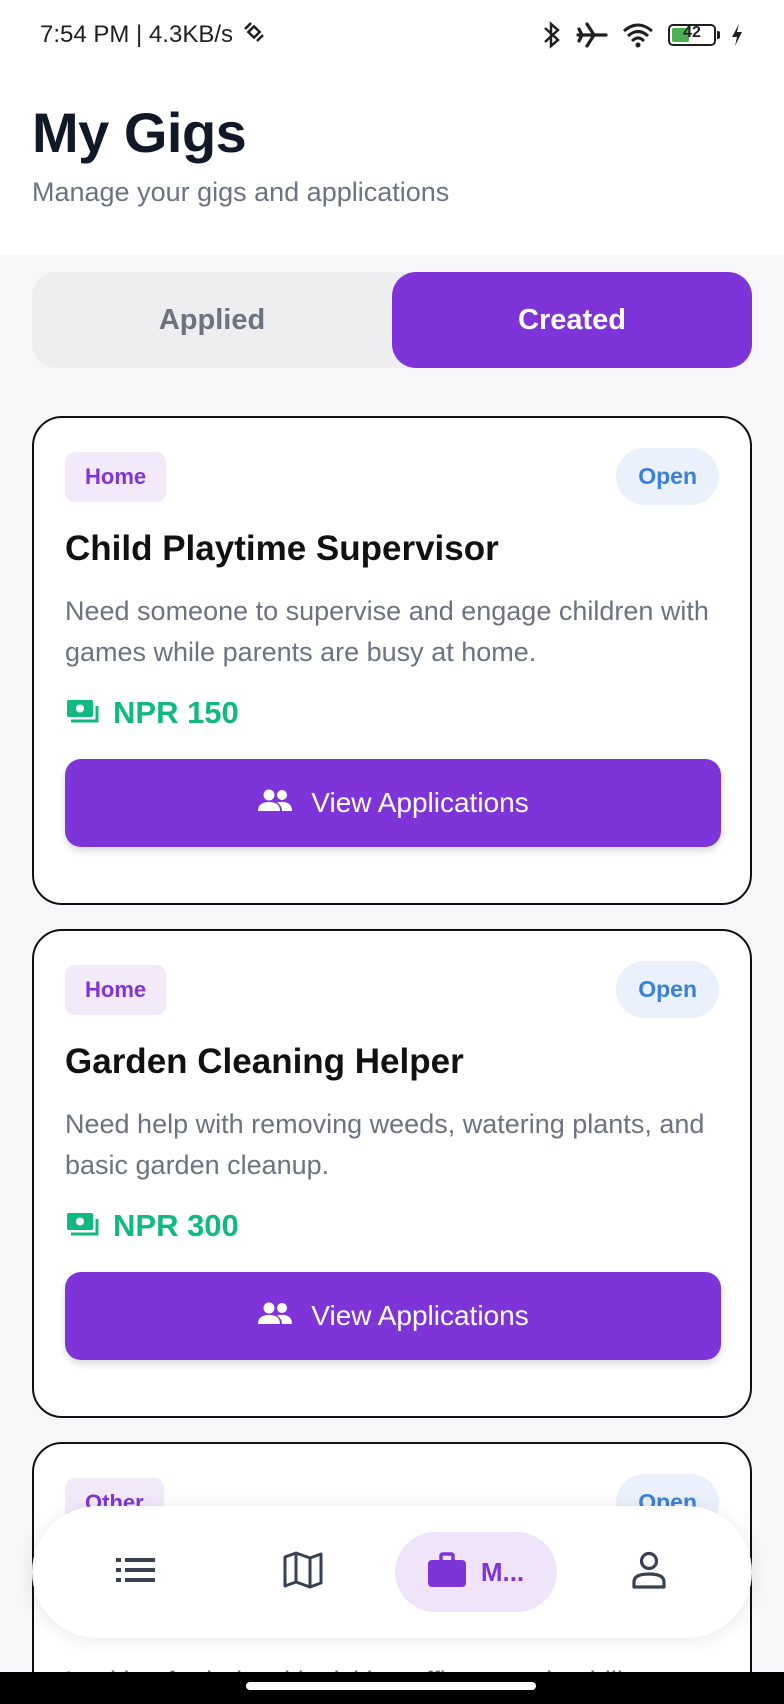 This screenshot has height=1704, width=784. I want to click on map-icon, so click(303, 1572).